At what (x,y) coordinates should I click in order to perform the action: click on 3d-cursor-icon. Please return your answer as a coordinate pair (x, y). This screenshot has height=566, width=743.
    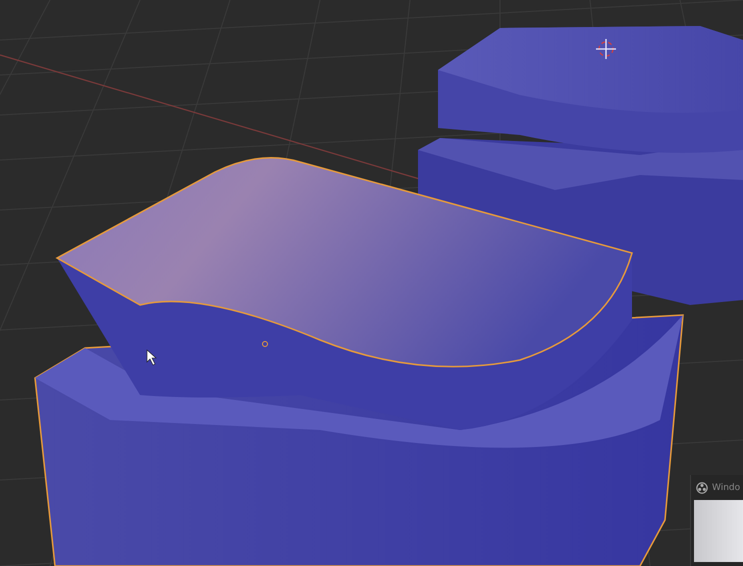
    Looking at the image, I should click on (606, 49).